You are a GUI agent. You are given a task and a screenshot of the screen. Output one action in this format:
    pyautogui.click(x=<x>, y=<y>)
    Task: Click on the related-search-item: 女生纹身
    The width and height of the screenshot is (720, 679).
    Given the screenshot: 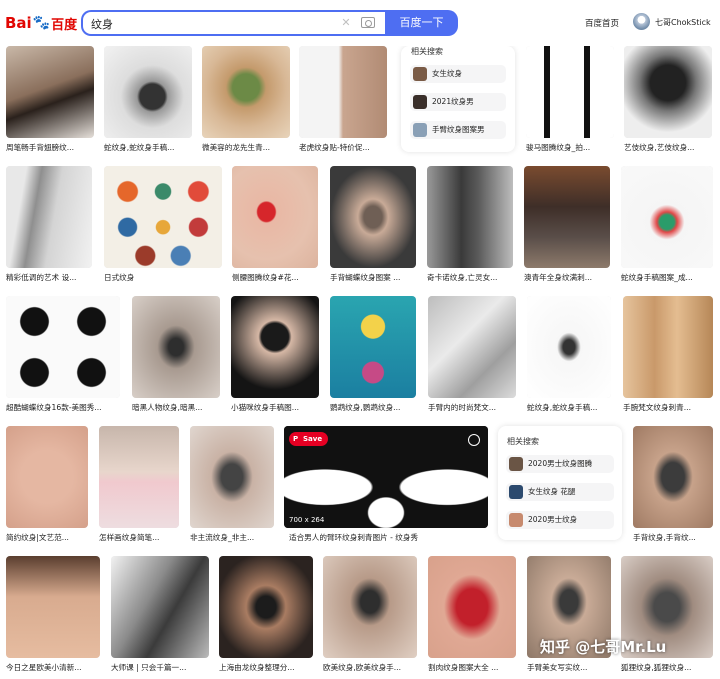 What is the action you would take?
    pyautogui.click(x=458, y=74)
    